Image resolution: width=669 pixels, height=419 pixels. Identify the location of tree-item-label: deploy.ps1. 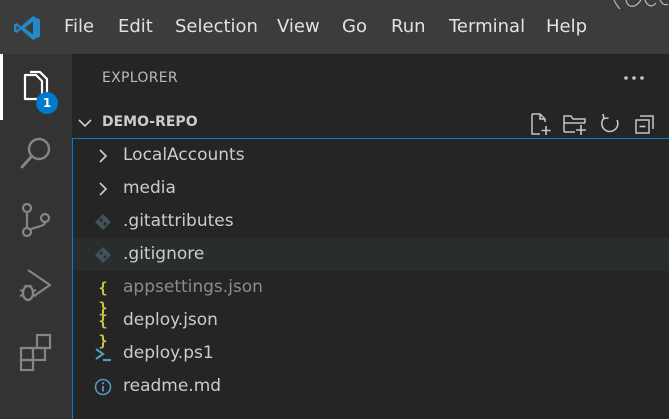
(168, 353).